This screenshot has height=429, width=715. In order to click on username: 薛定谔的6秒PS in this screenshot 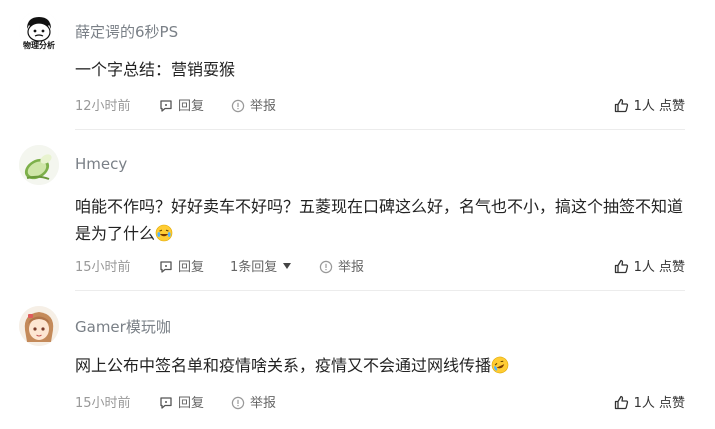, I will do `click(126, 31)`.